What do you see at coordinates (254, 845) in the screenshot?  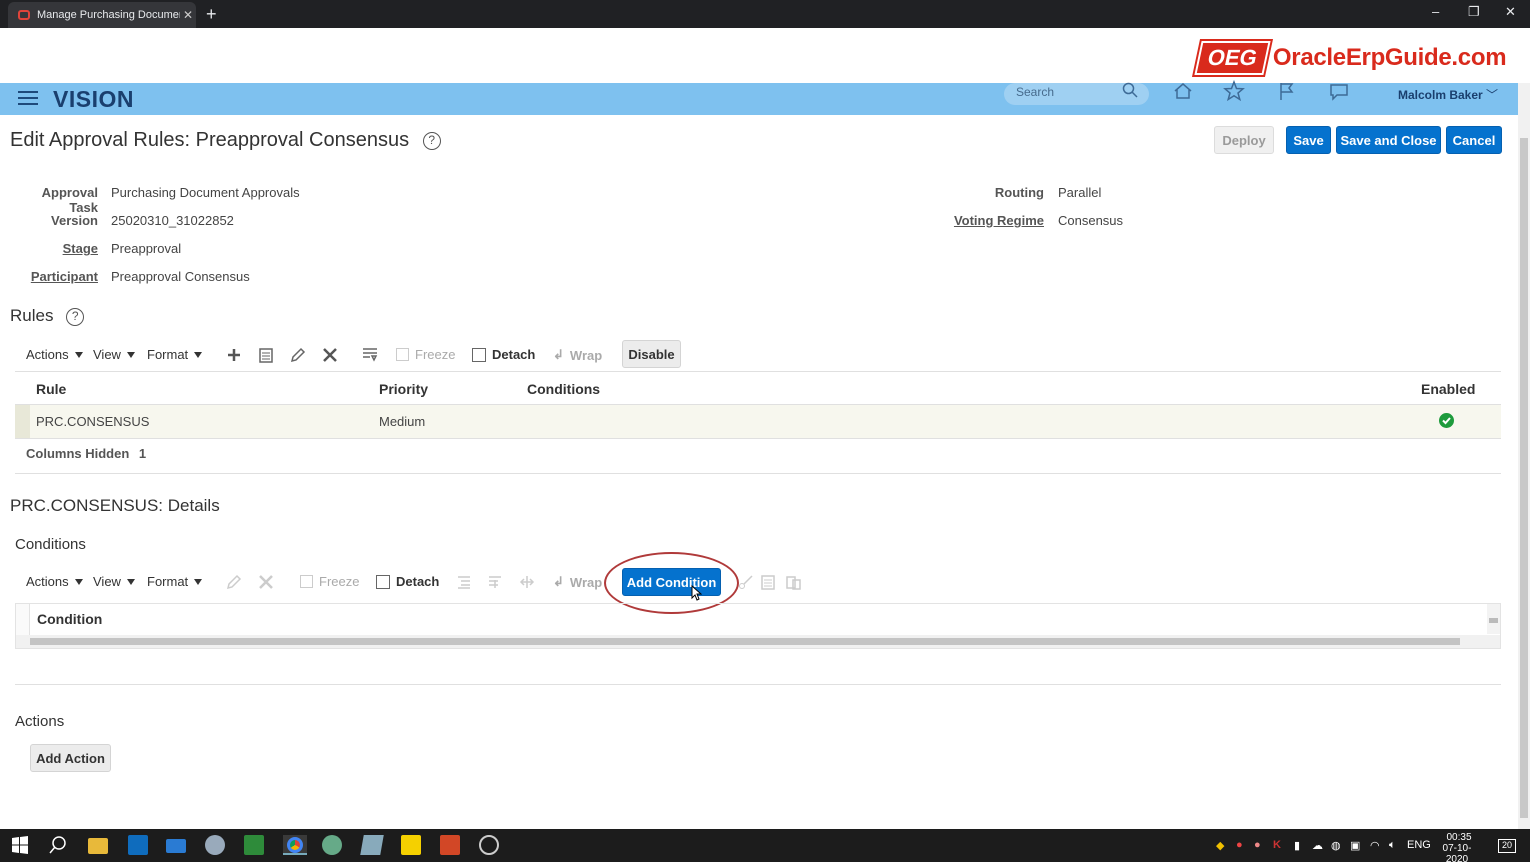 I see `excel-icon` at bounding box center [254, 845].